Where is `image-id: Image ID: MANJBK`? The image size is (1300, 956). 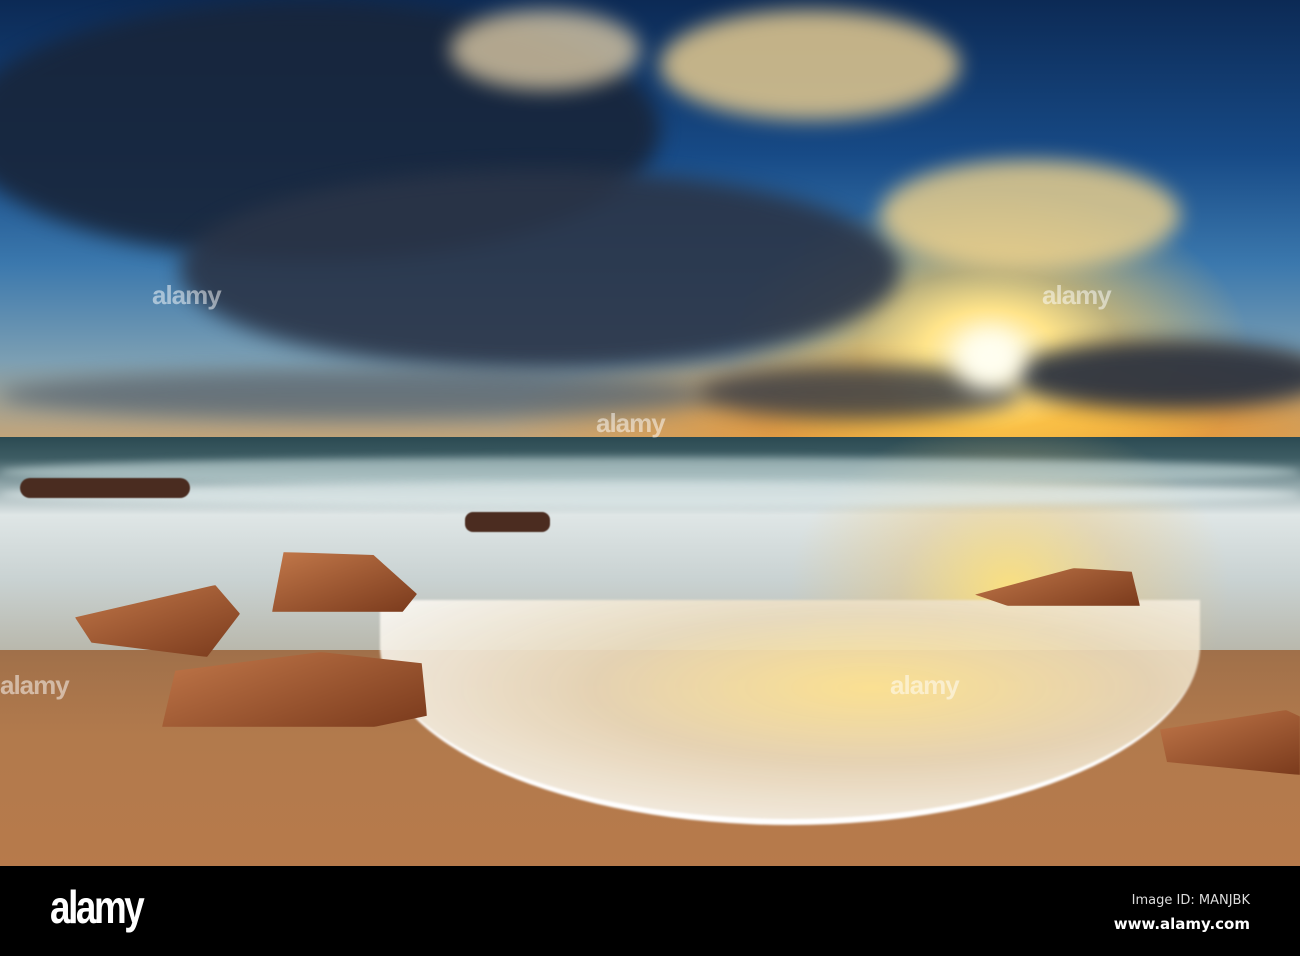 image-id: Image ID: MANJBK is located at coordinates (1190, 900).